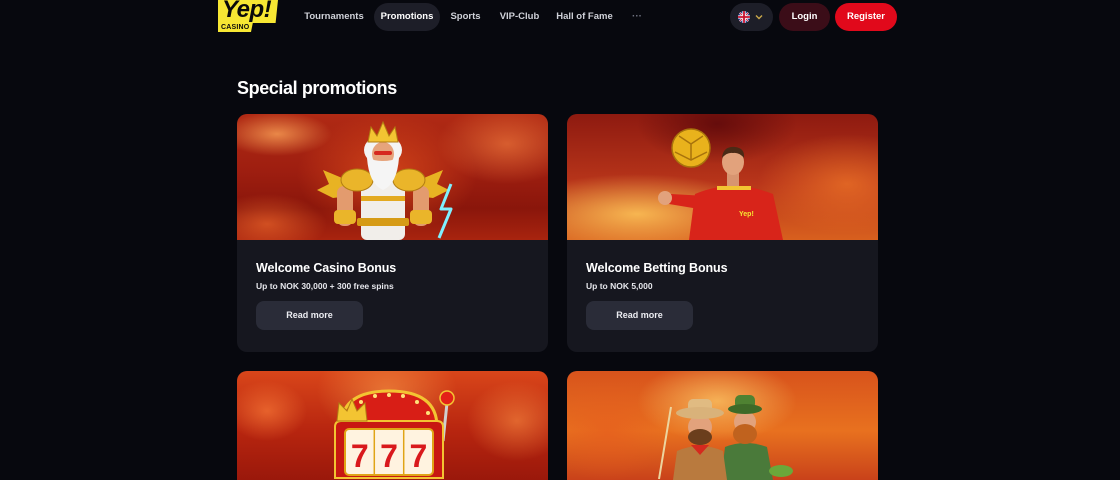 The width and height of the screenshot is (1120, 480). I want to click on slot-reel-symbols: 777, so click(395, 456).